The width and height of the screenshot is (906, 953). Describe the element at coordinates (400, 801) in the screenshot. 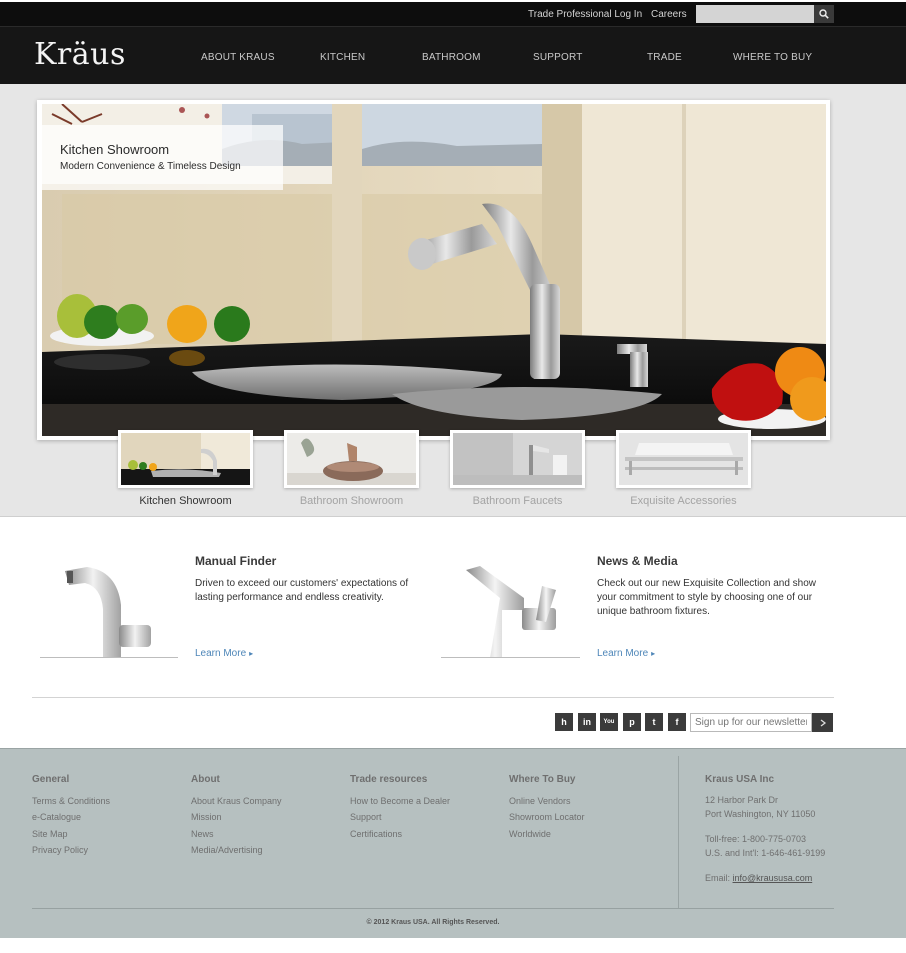

I see `footer-link-become-dealer: How to Become a Dealer` at that location.